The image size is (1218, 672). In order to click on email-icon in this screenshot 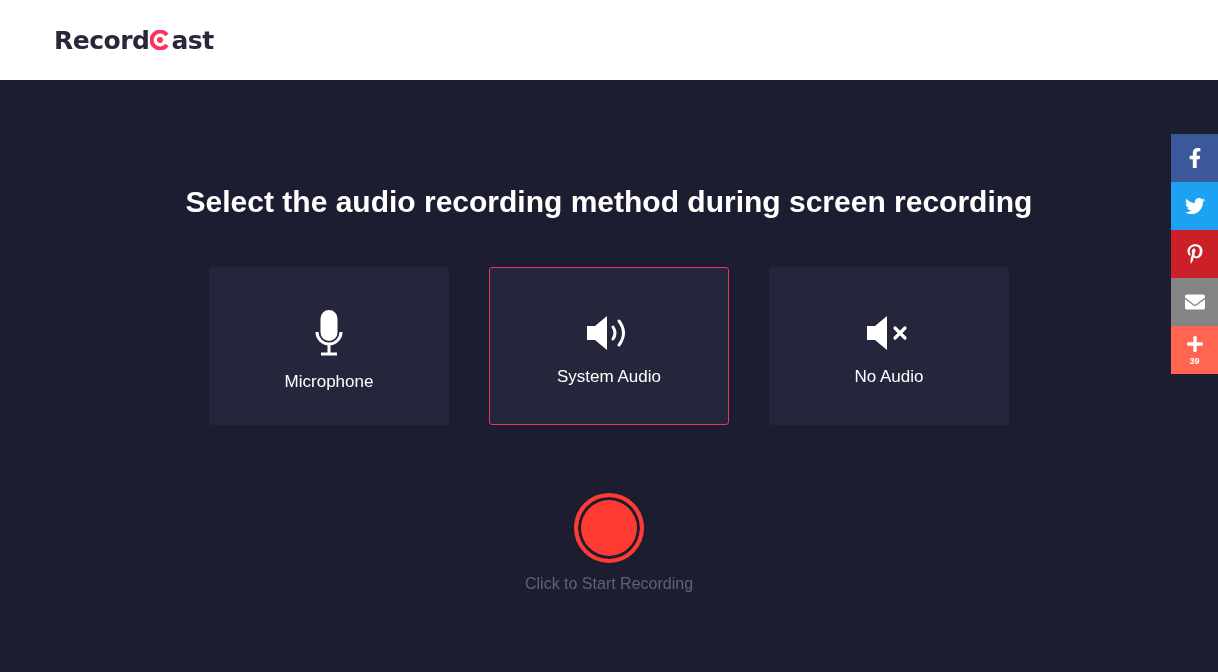, I will do `click(1194, 302)`.